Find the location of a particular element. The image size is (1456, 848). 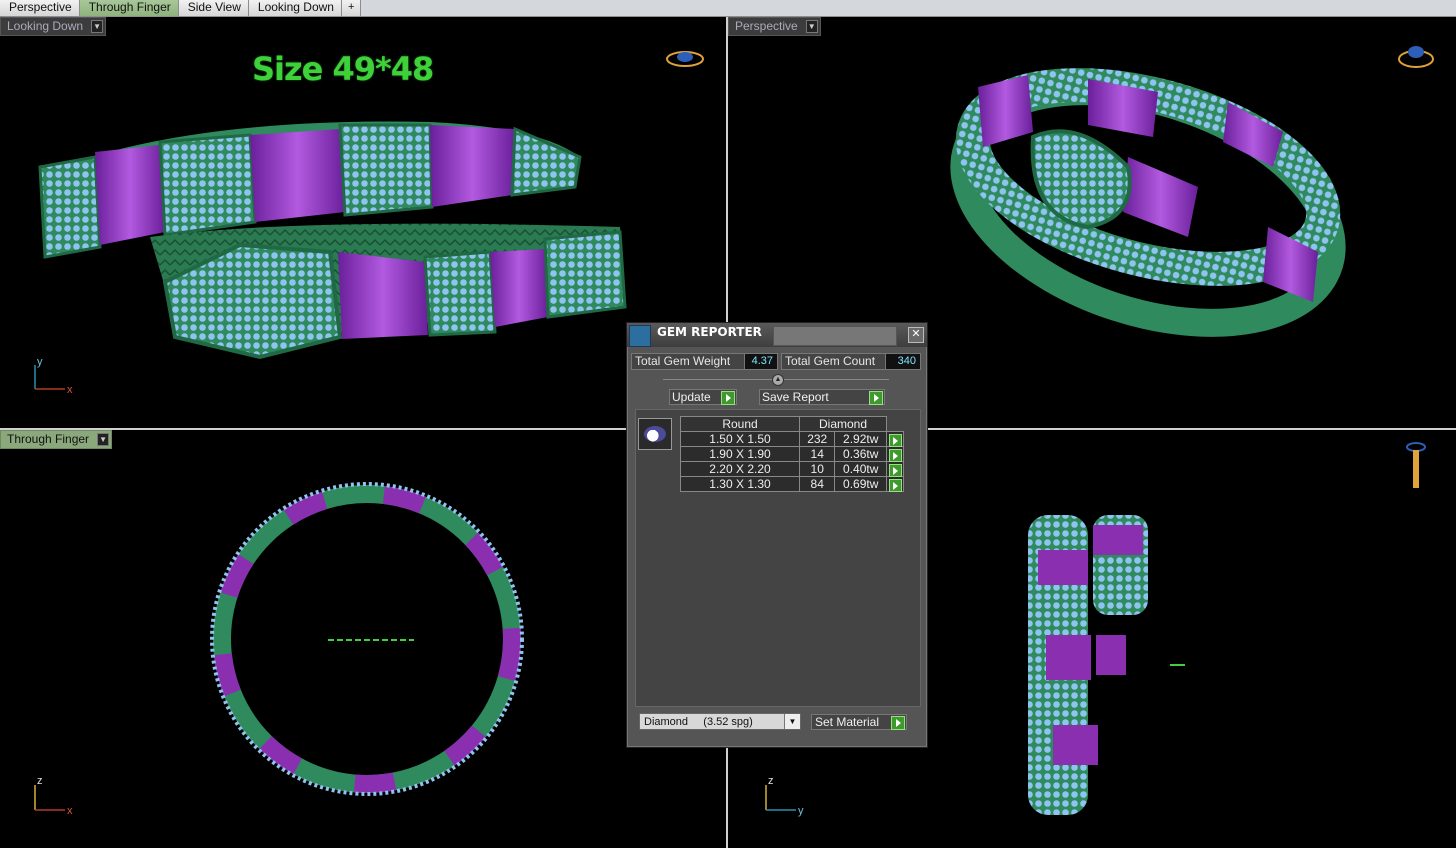

dialog-title: GEM REPORTER is located at coordinates (709, 332).